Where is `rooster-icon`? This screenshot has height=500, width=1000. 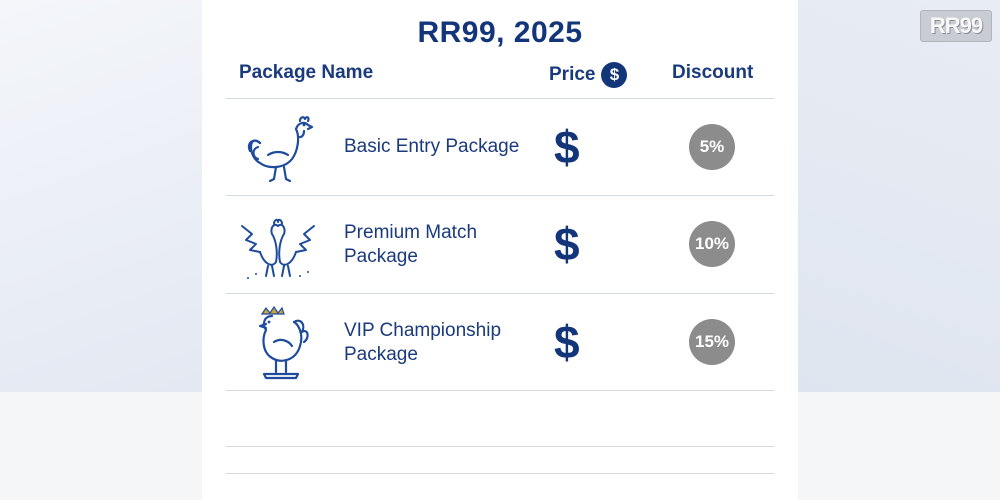 rooster-icon is located at coordinates (280, 149).